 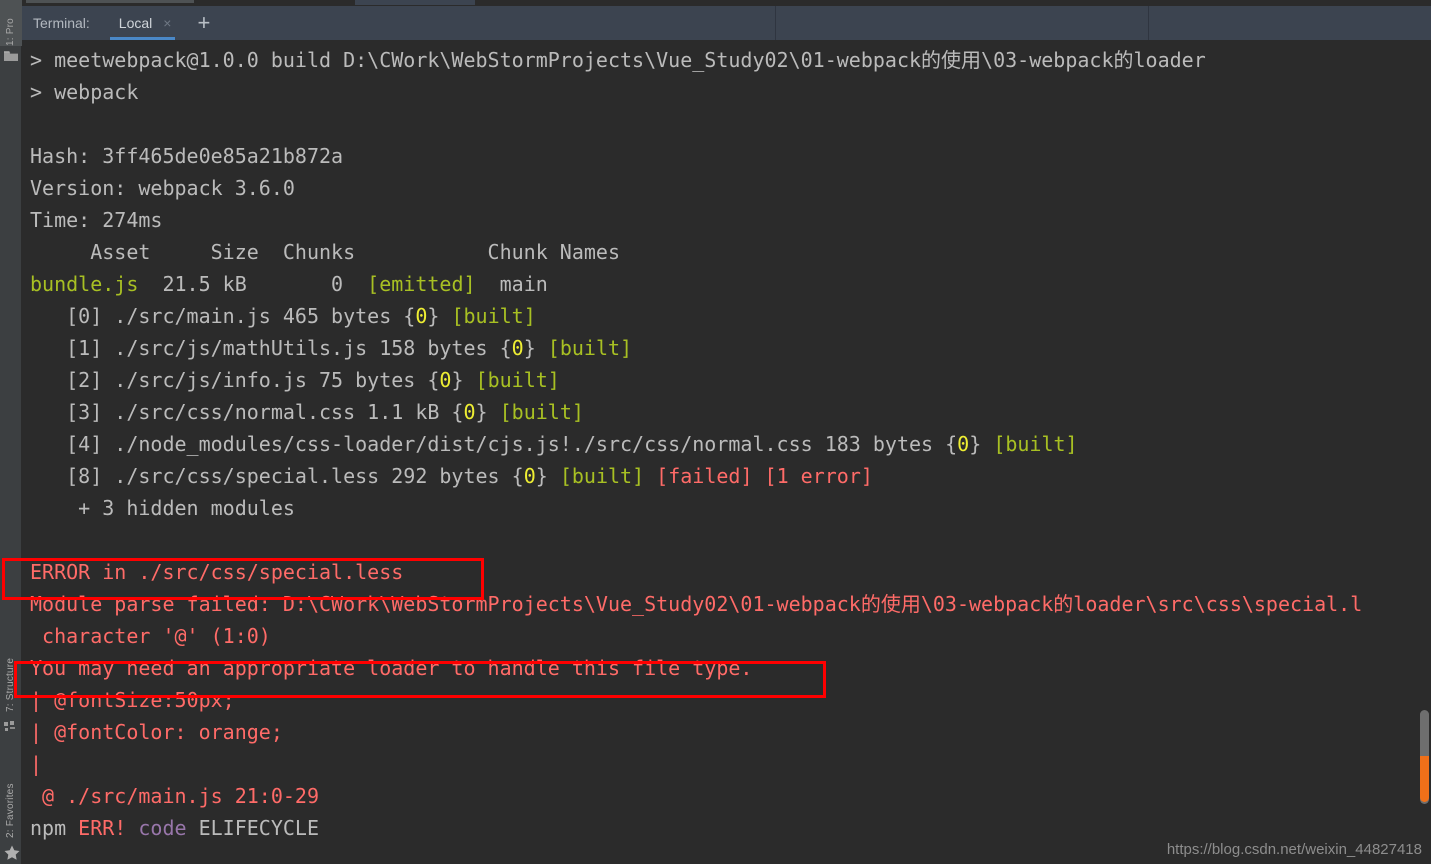 I want to click on terminal-line-segment: code, so click(x=162, y=828).